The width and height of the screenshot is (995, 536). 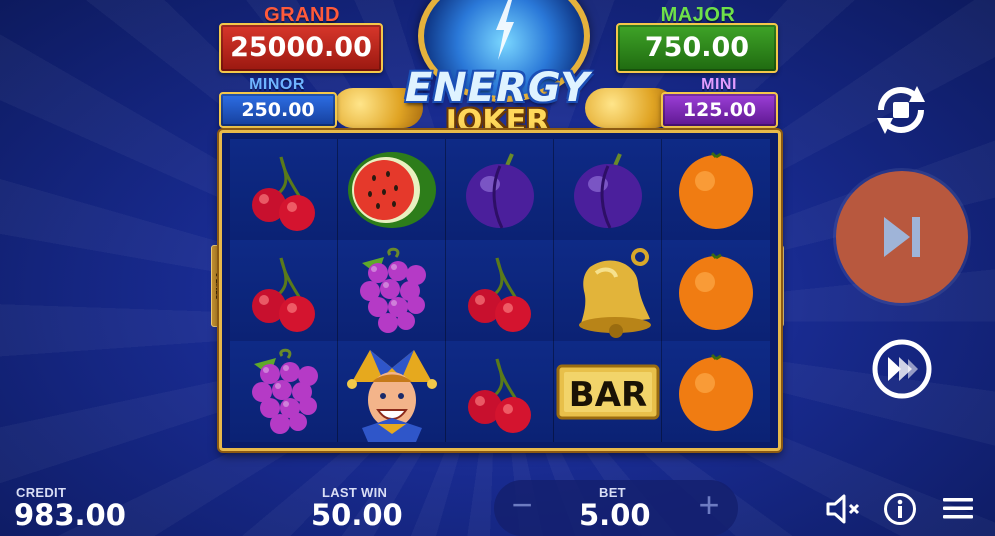 I want to click on bell-symbol, so click(x=614, y=292).